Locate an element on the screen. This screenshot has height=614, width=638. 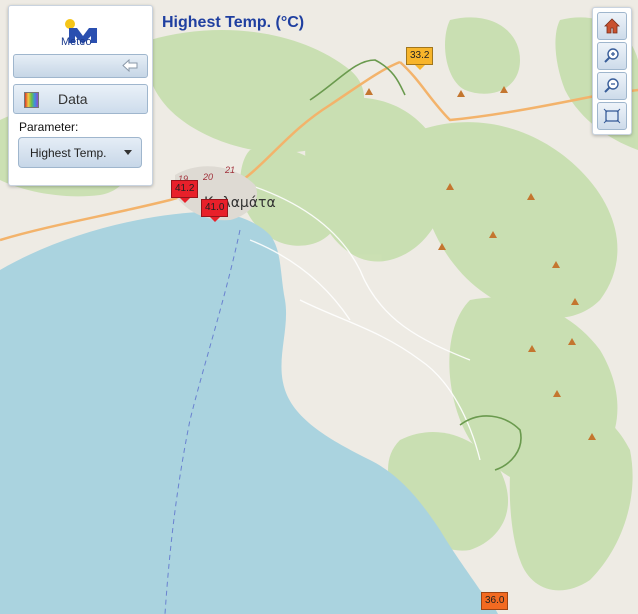
collapse-panel-button is located at coordinates (80, 66).